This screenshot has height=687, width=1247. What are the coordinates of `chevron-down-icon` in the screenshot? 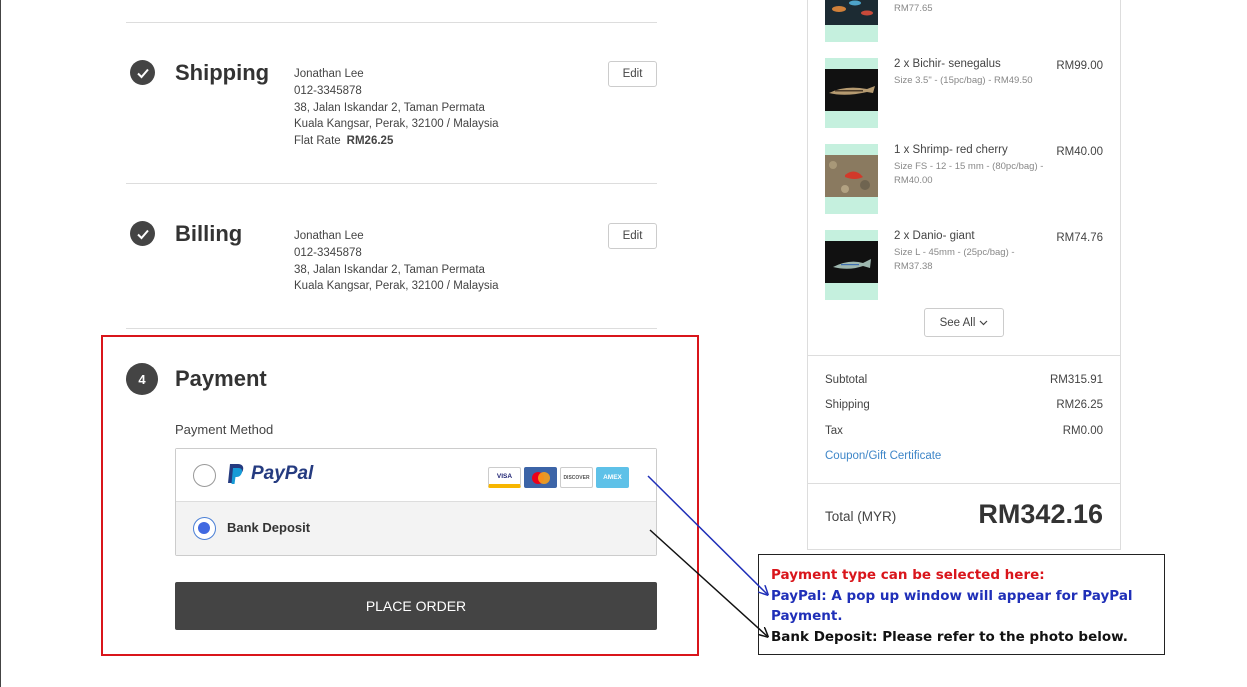 It's located at (983, 322).